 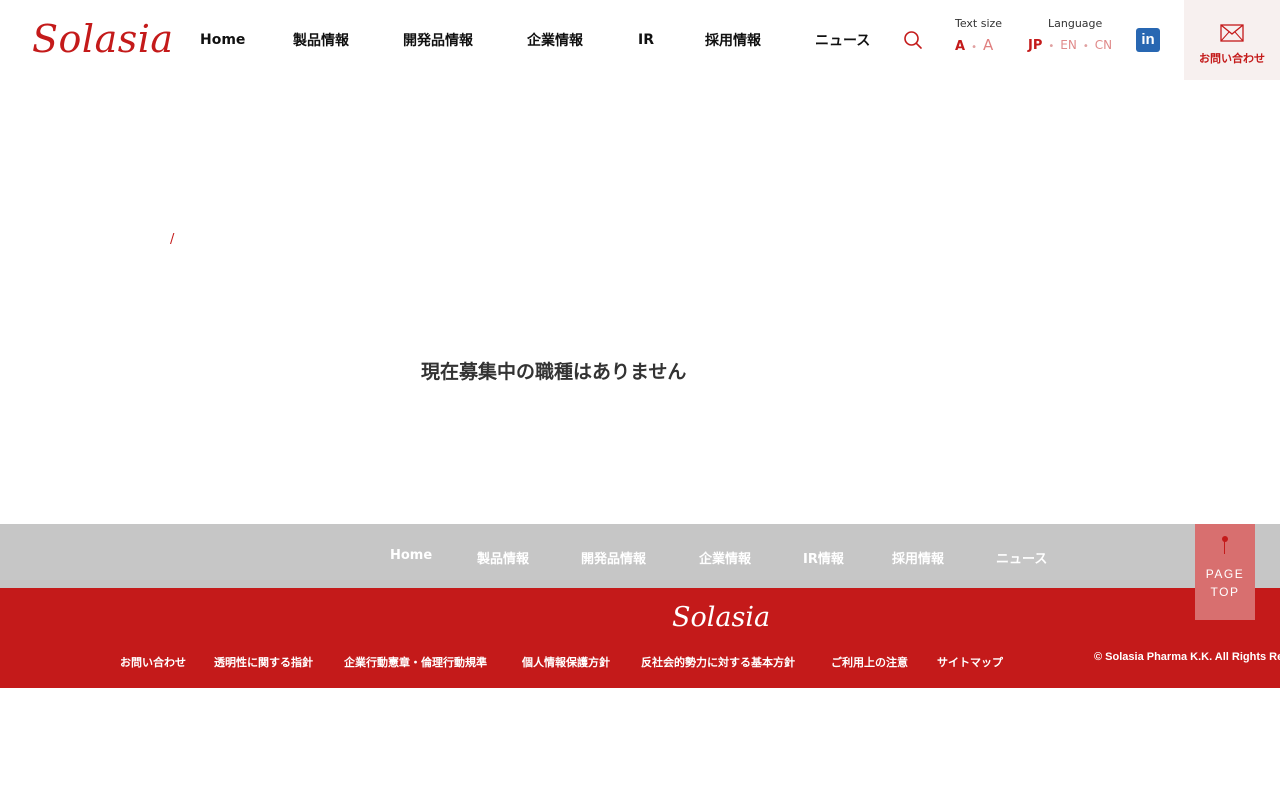 What do you see at coordinates (970, 662) in the screenshot?
I see `footer-link-sitemap: サイトマップ` at bounding box center [970, 662].